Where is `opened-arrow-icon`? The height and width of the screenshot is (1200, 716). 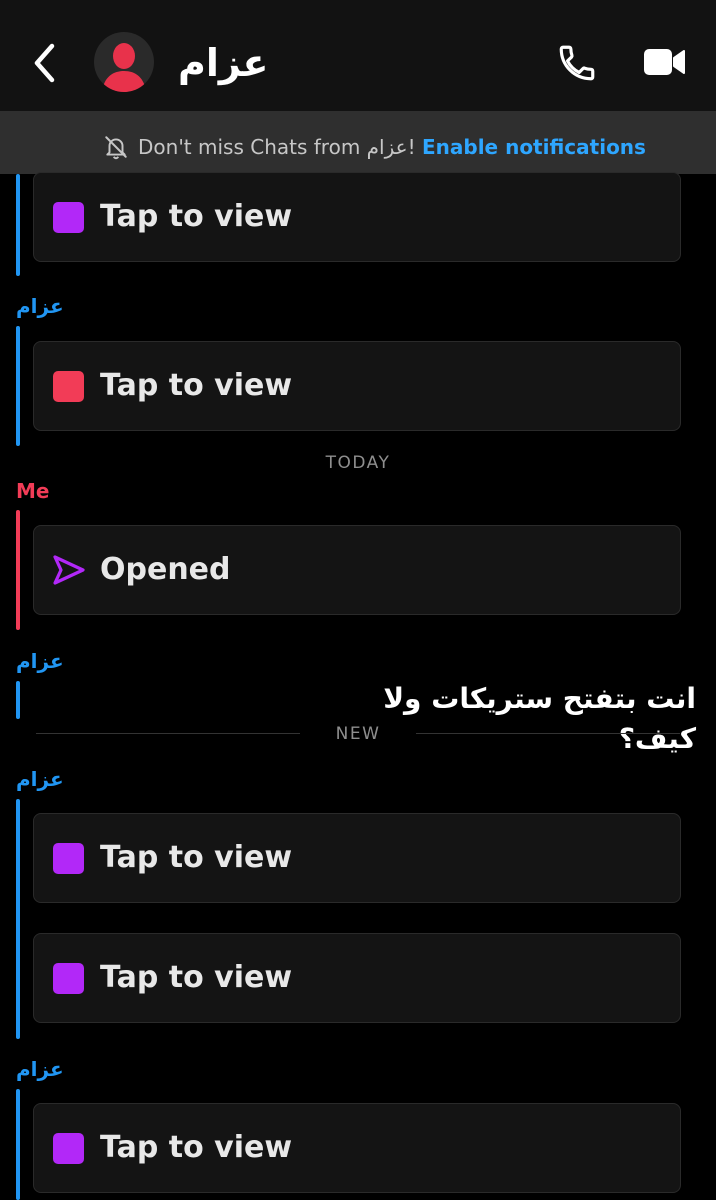 opened-arrow-icon is located at coordinates (69, 570).